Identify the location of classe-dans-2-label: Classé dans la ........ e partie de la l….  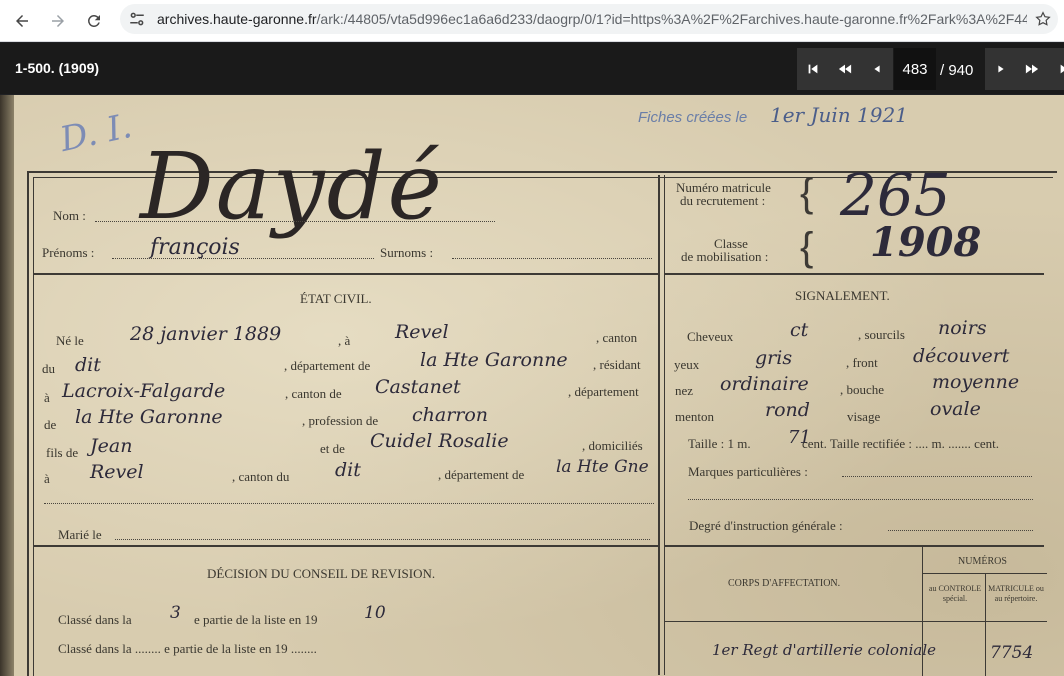
(187, 648).